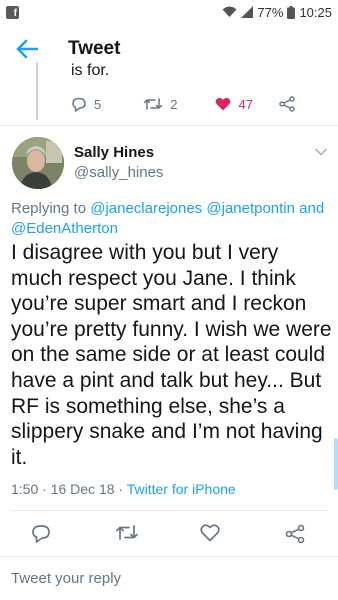 This screenshot has height=600, width=338. Describe the element at coordinates (270, 12) in the screenshot. I see `battery-percent: 77%` at that location.